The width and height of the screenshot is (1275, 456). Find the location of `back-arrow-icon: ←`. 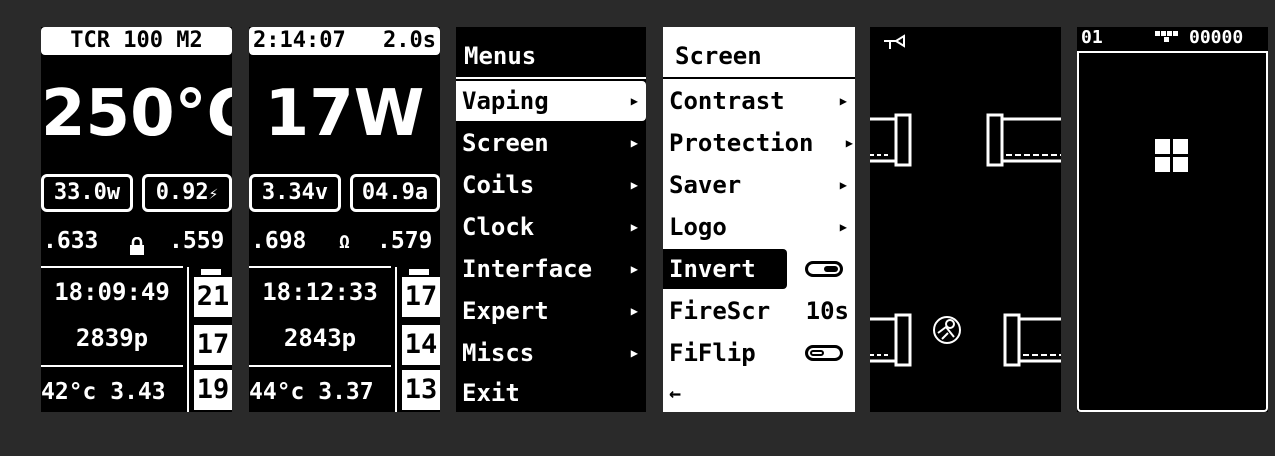

back-arrow-icon: ← is located at coordinates (675, 393).